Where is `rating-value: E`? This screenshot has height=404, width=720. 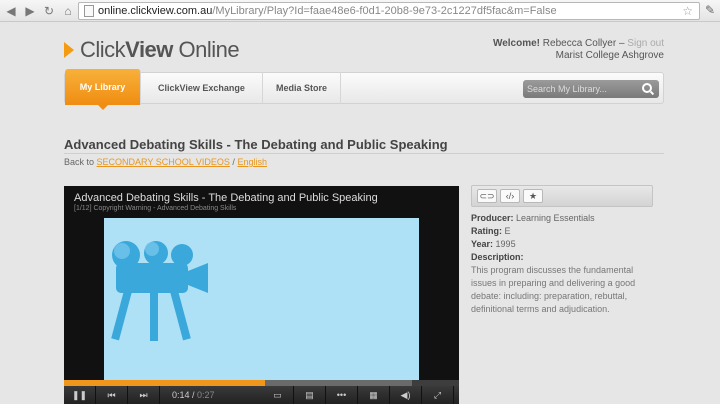
rating-value: E is located at coordinates (507, 231).